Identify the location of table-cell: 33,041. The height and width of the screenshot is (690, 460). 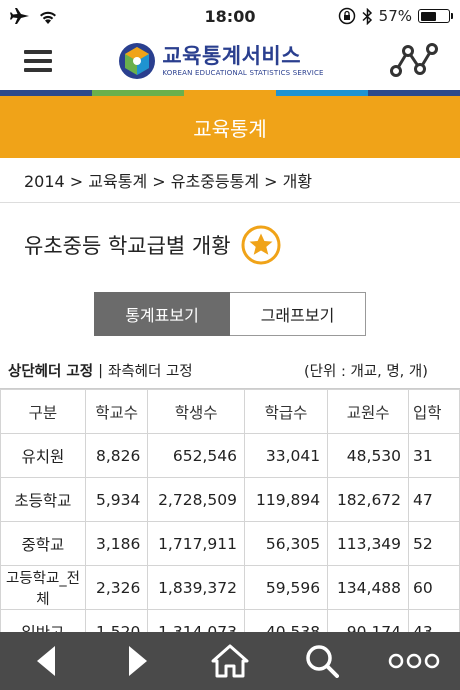
(286, 455).